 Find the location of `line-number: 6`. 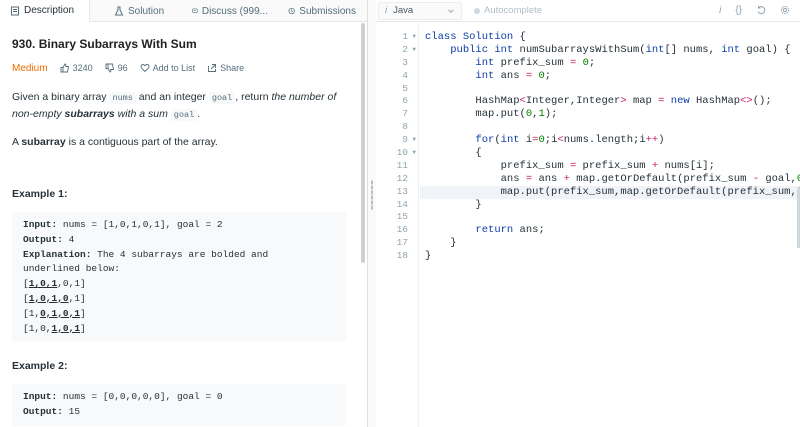

line-number: 6 is located at coordinates (405, 101).